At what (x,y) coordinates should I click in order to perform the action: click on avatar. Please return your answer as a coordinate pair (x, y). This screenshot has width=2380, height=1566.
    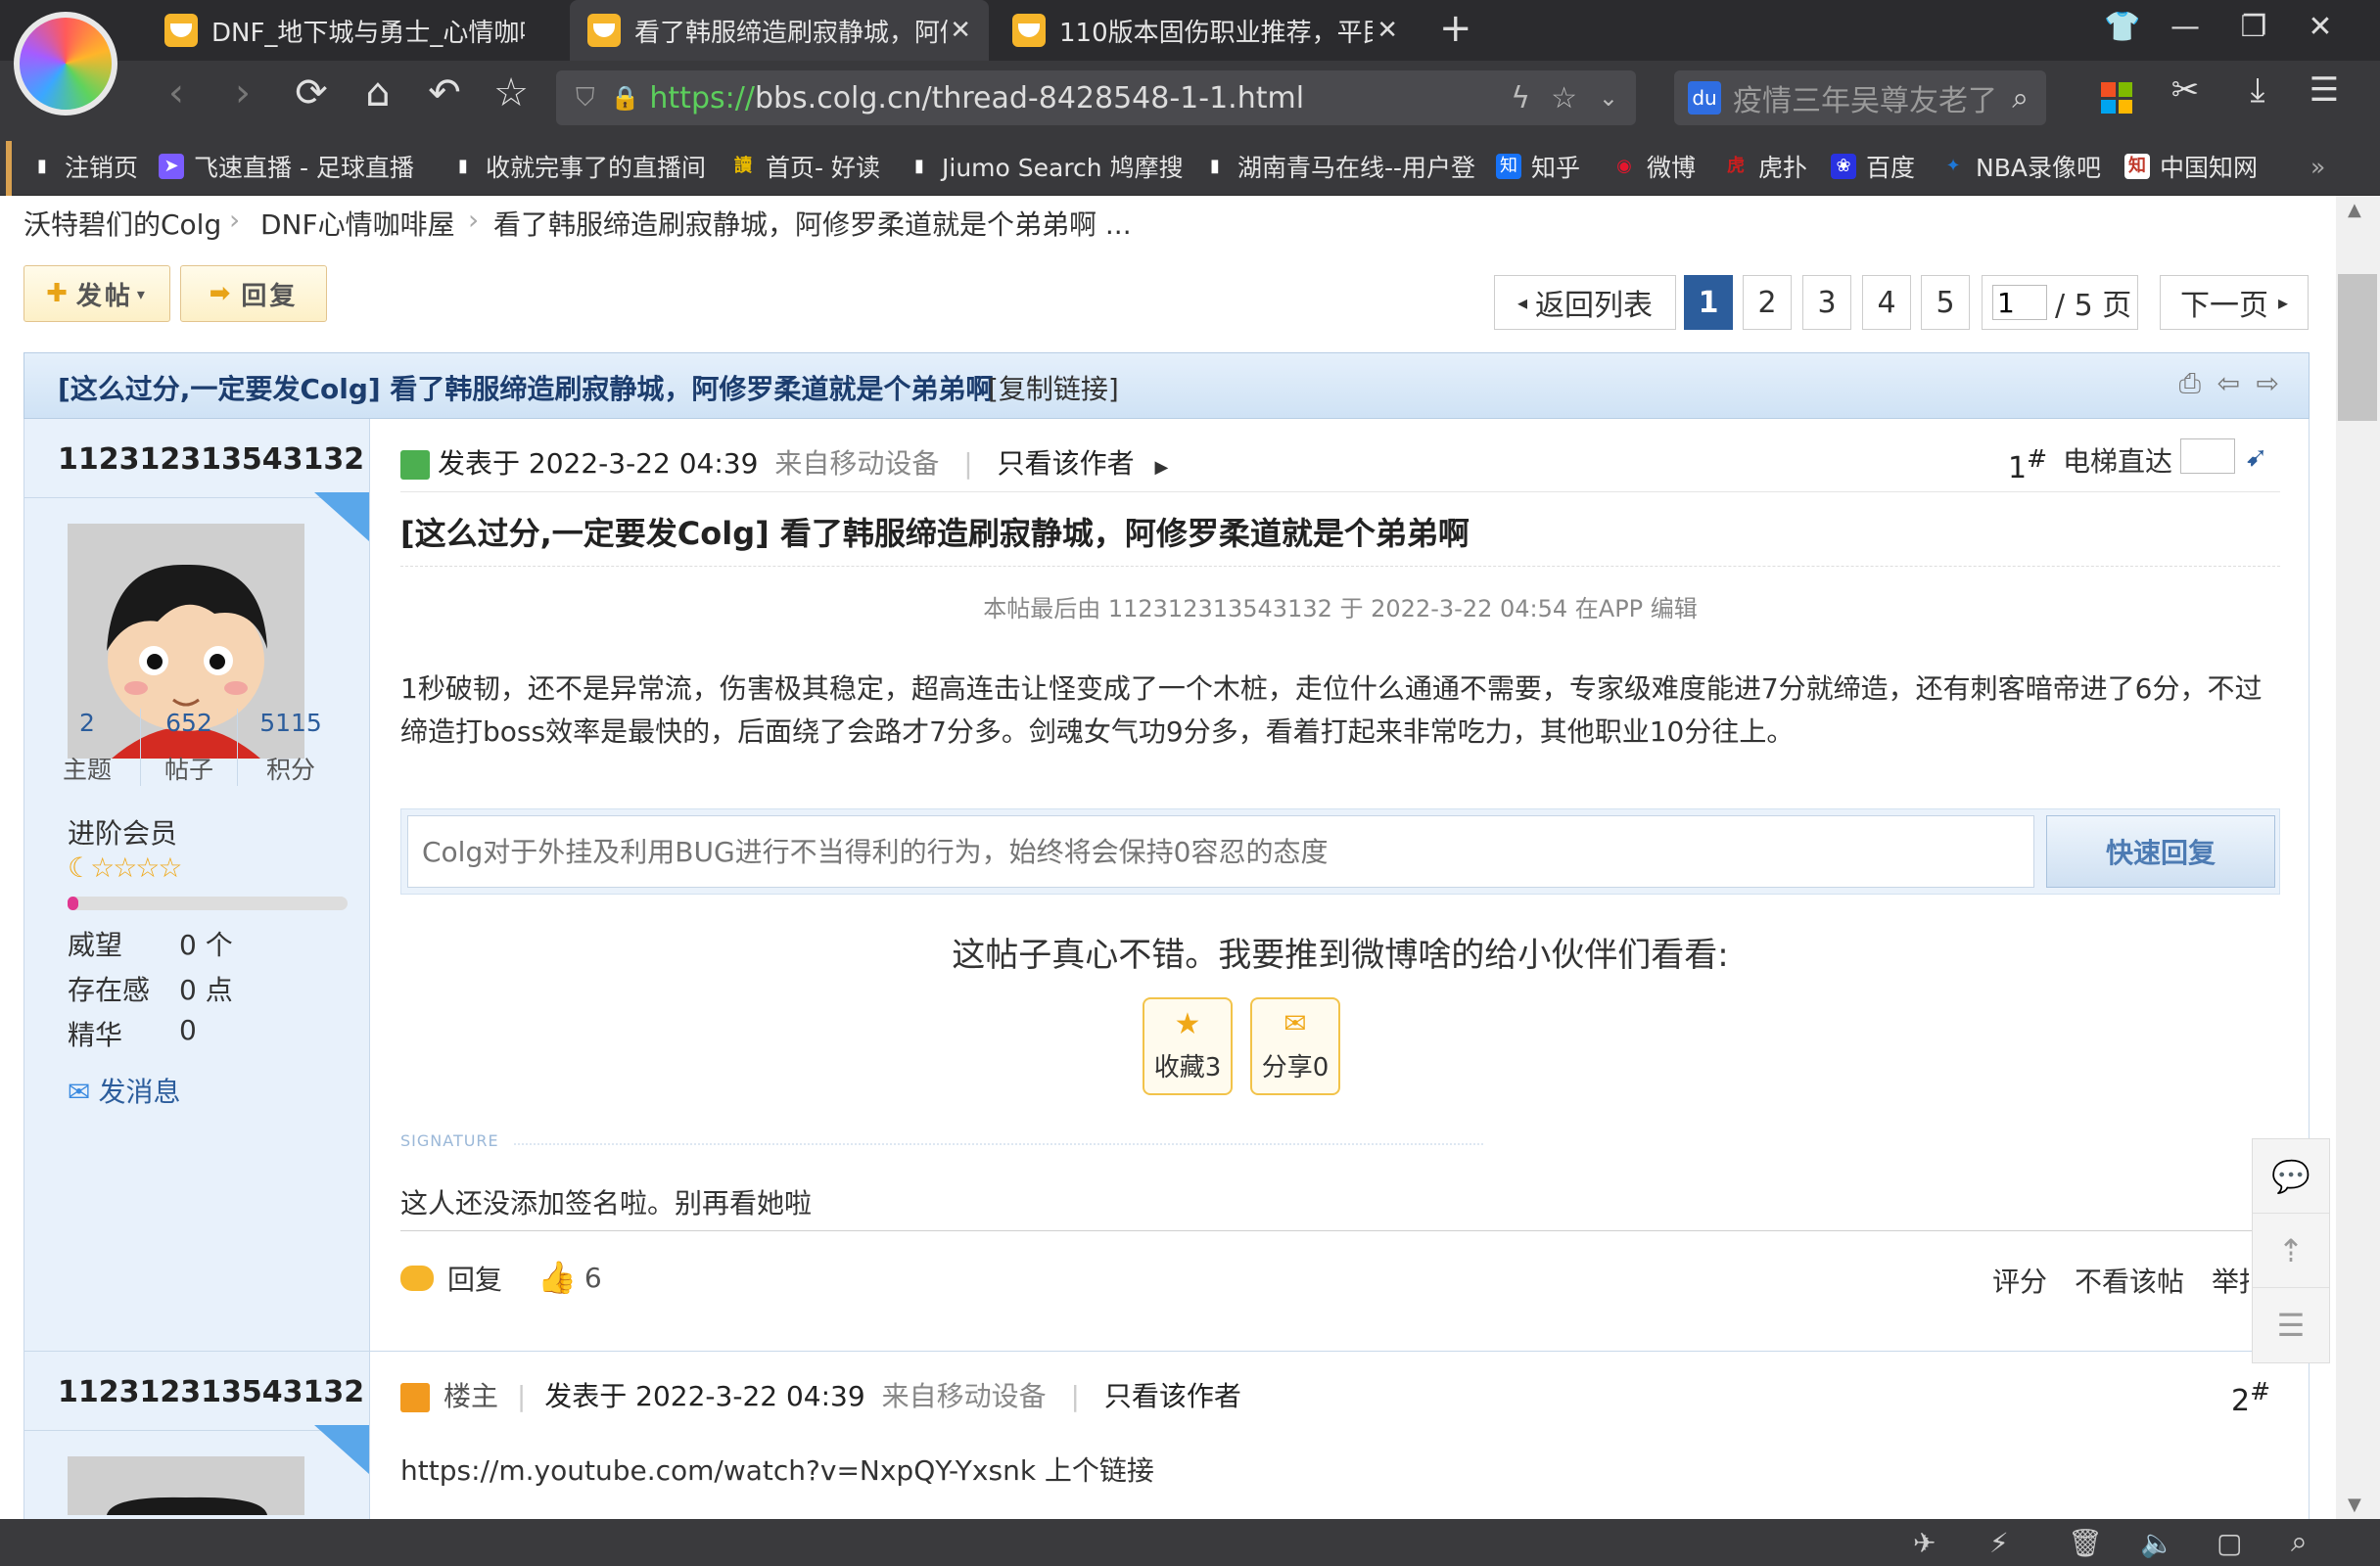
    Looking at the image, I should click on (186, 1485).